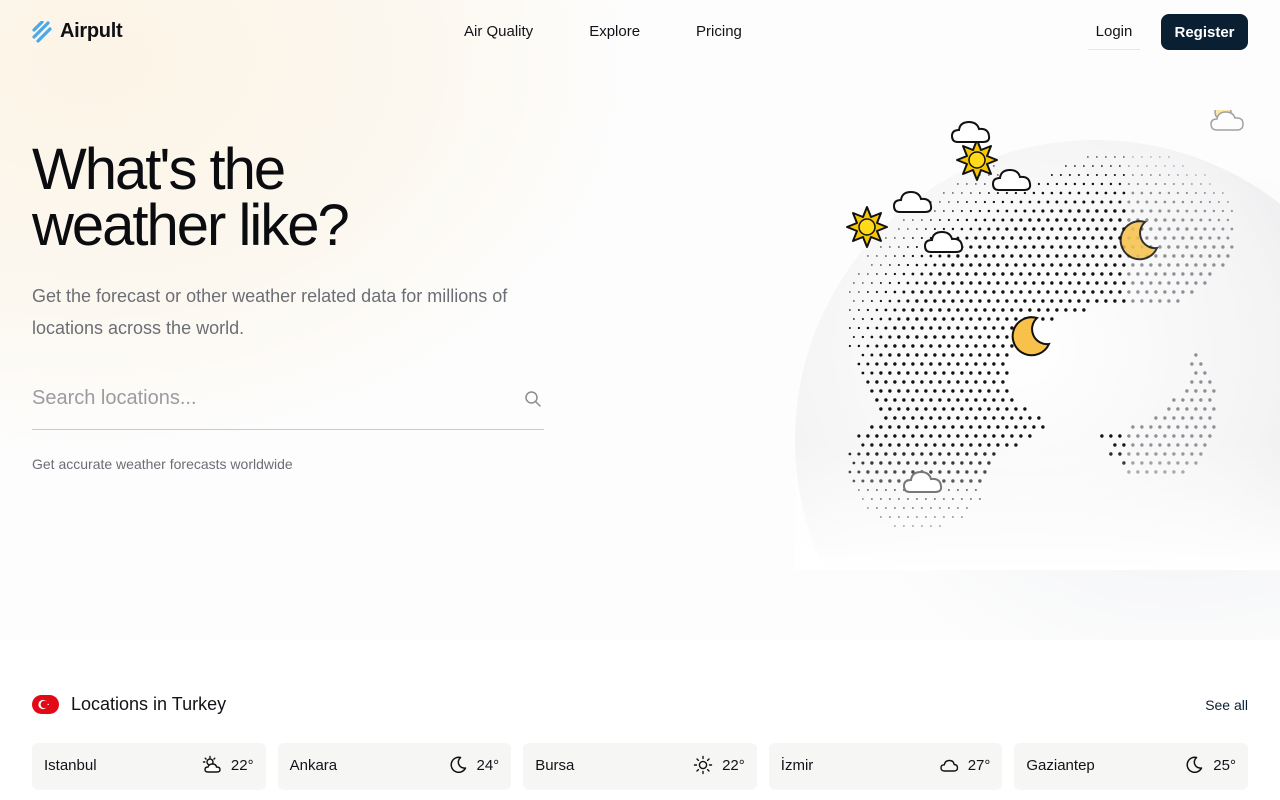 The width and height of the screenshot is (1280, 800). I want to click on turkey-flag-icon, so click(45, 704).